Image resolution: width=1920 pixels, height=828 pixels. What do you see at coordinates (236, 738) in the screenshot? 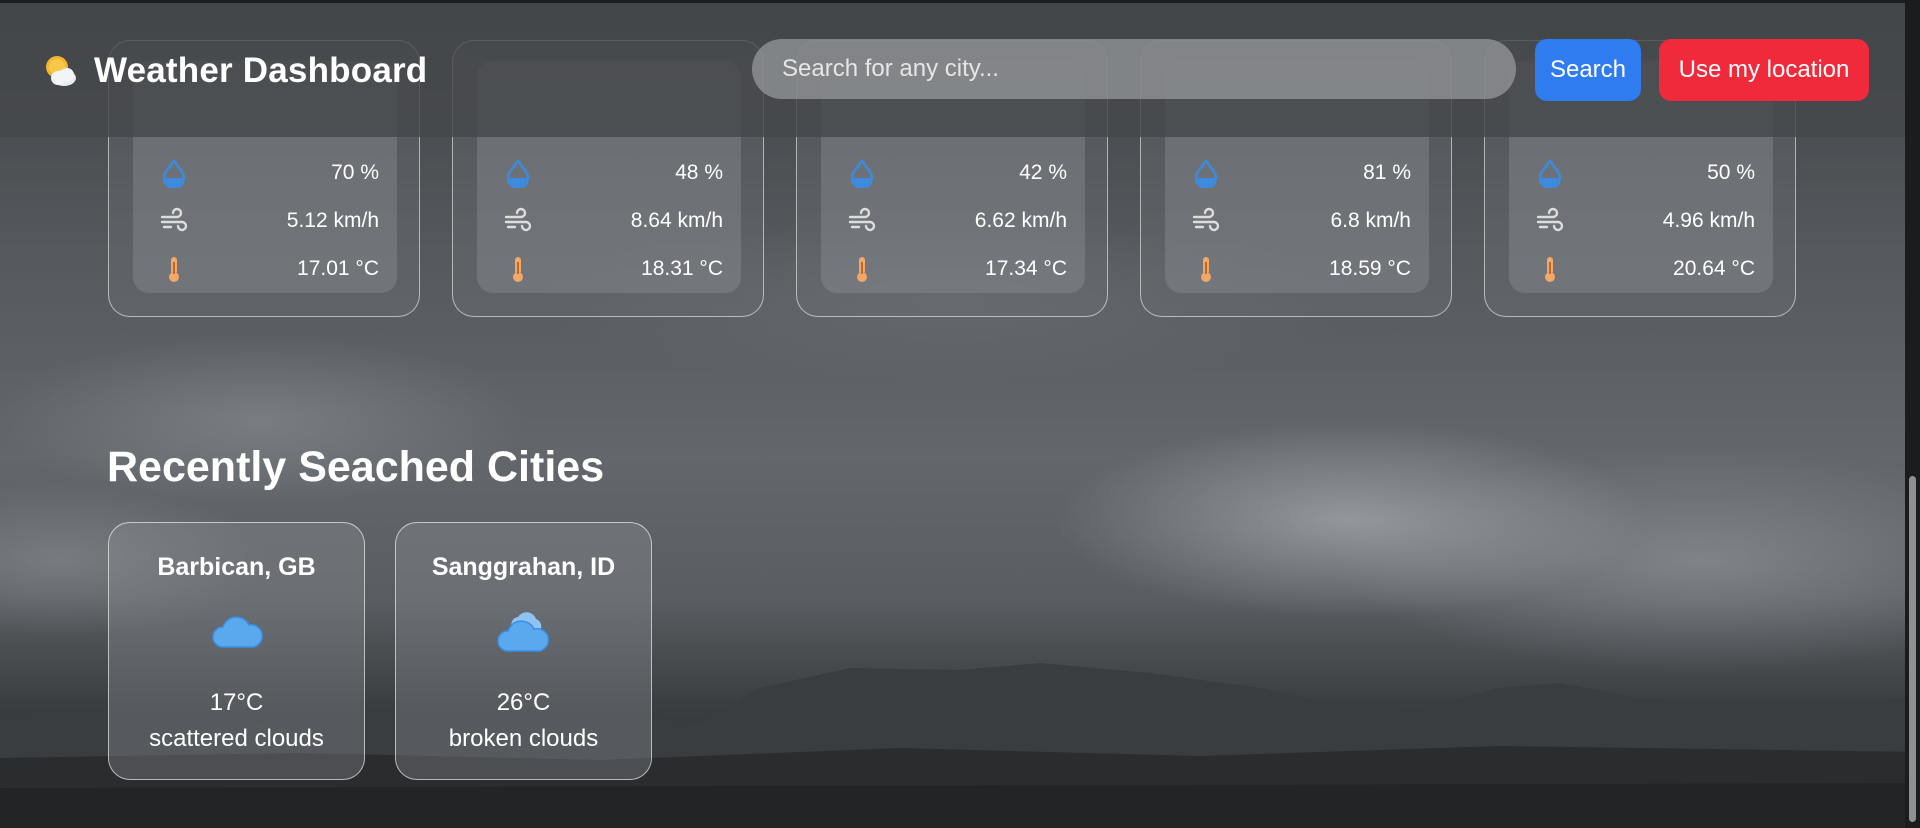
I see `city-conditions: scattered clouds` at bounding box center [236, 738].